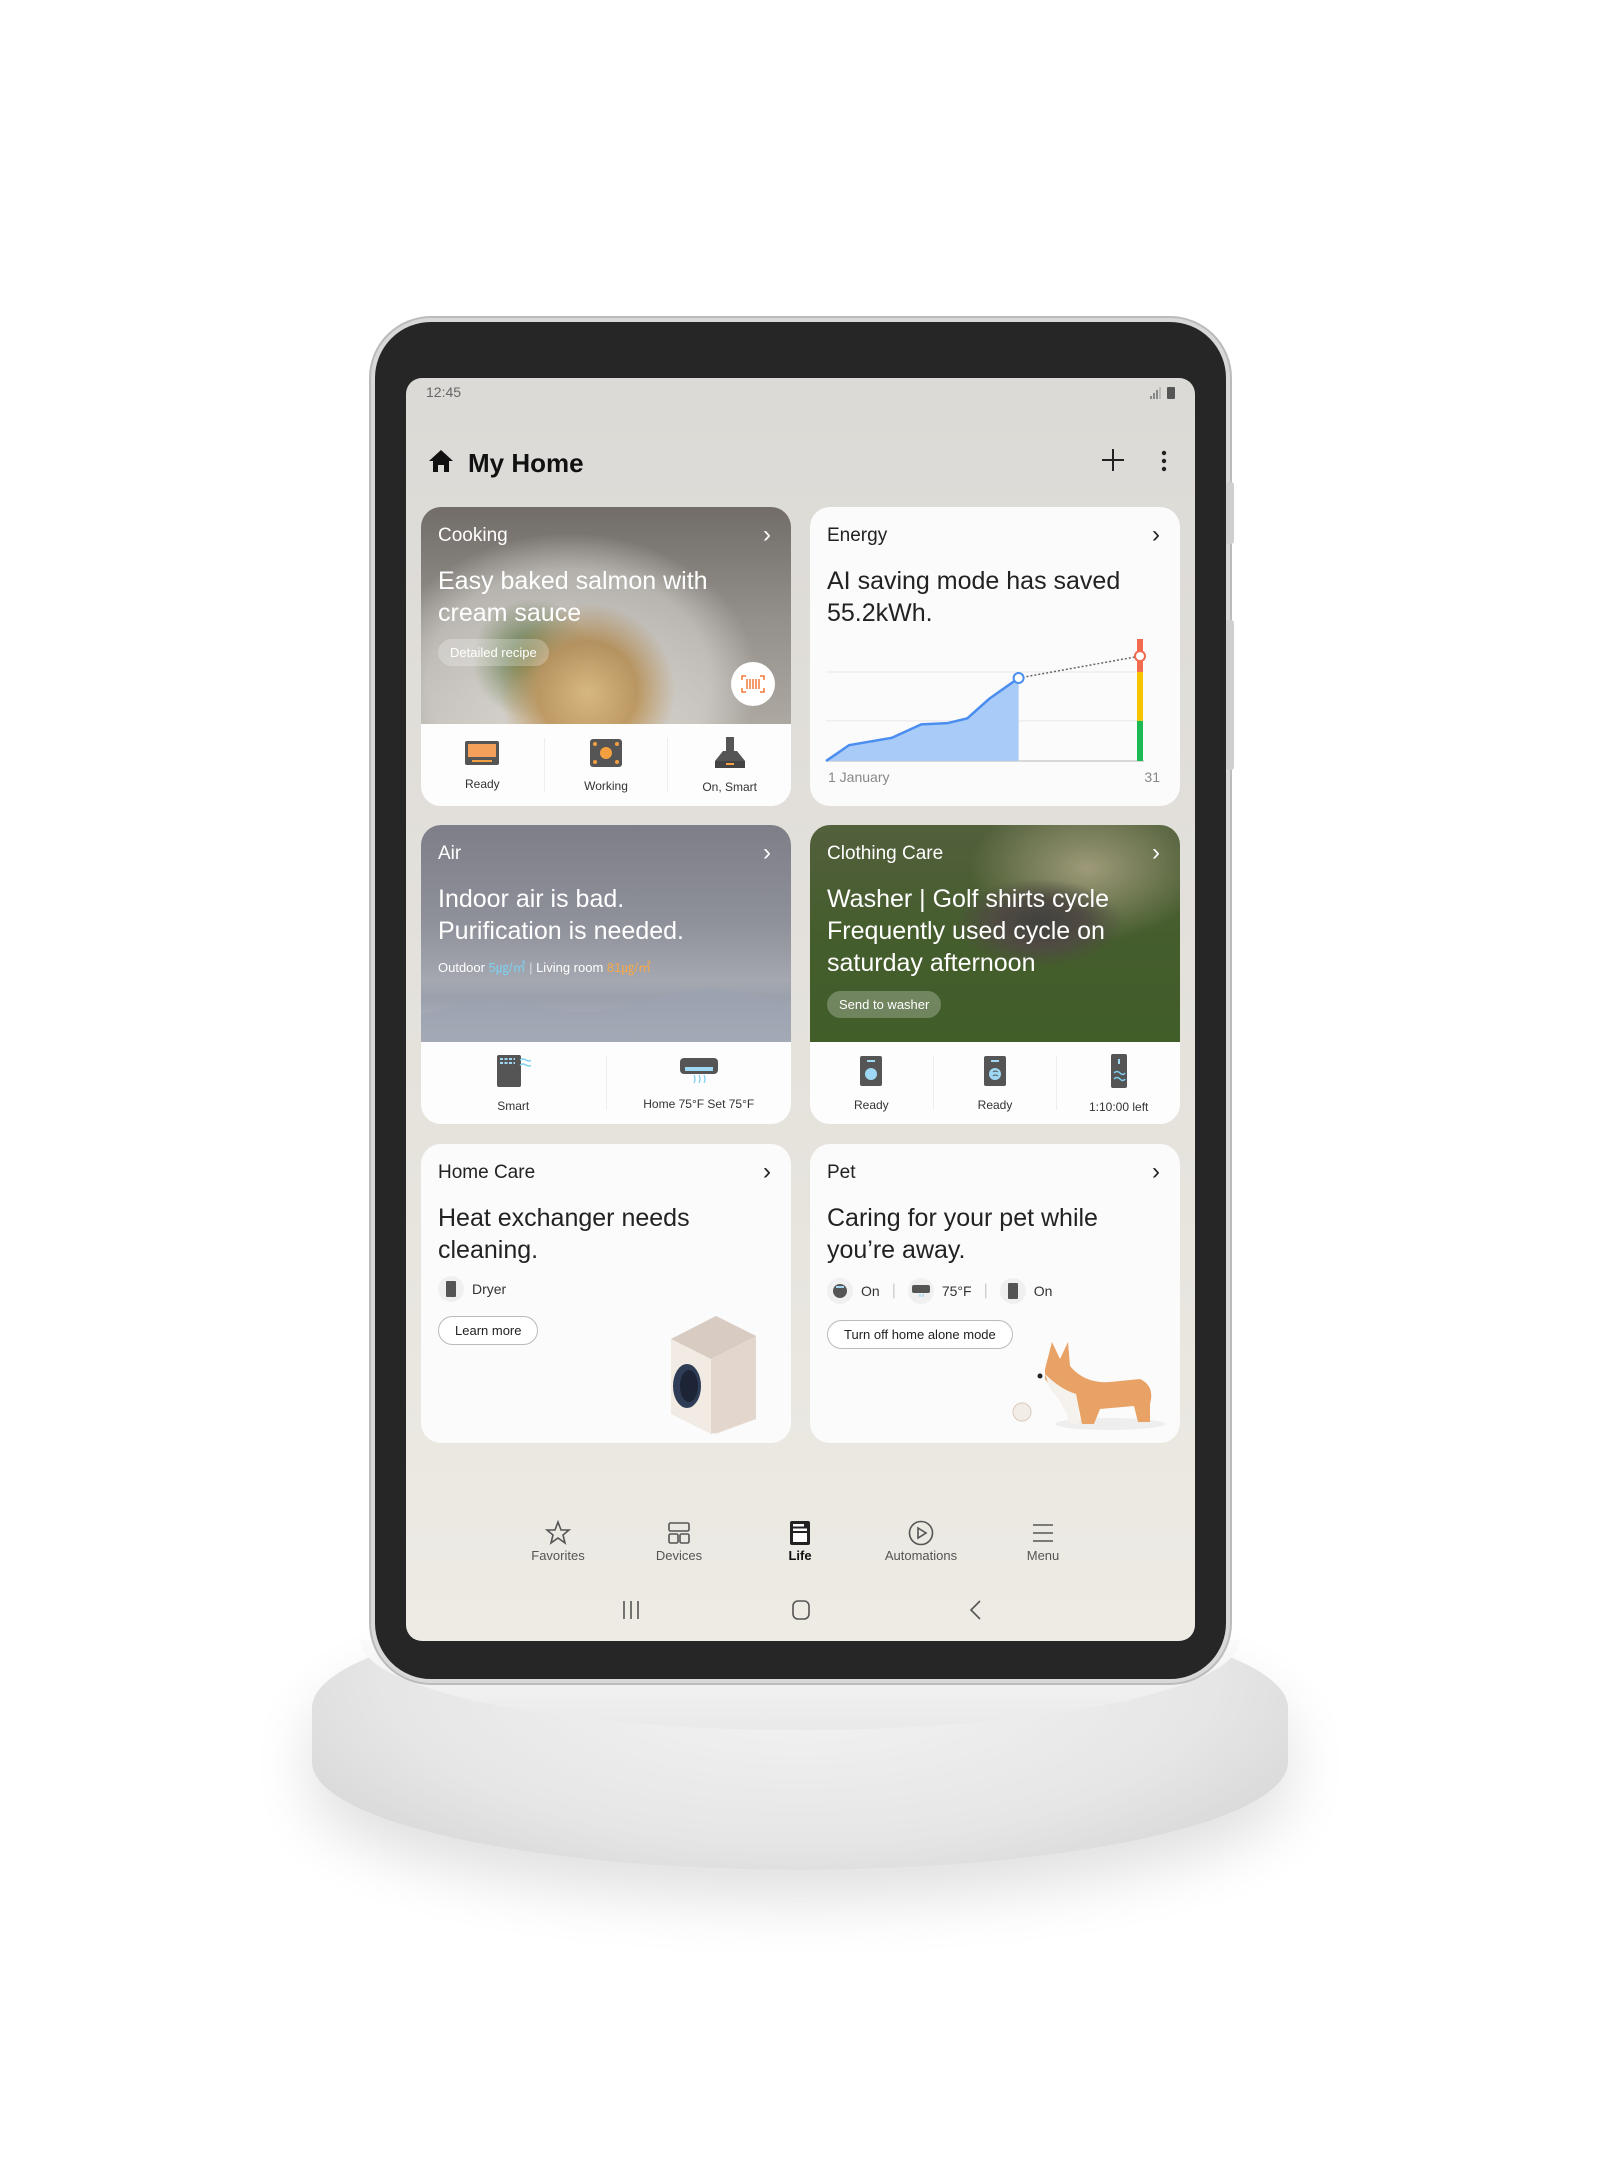 The width and height of the screenshot is (1600, 2172). What do you see at coordinates (472, 1289) in the screenshot?
I see `dryer-chip: Dryer` at bounding box center [472, 1289].